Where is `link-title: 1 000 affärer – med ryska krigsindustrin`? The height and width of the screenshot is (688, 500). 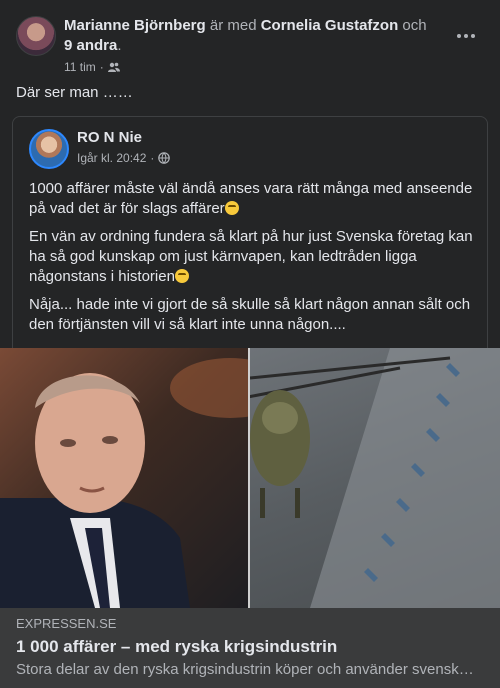
link-title: 1 000 affärer – med ryska krigsindustrin is located at coordinates (250, 647).